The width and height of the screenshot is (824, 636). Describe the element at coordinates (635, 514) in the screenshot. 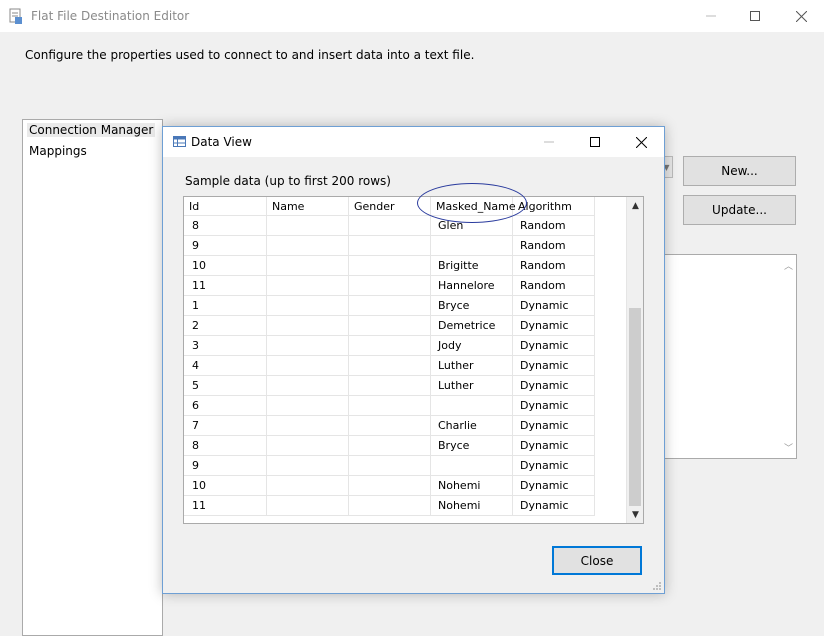

I see `scroll-down-arrow-icon: ▼` at that location.